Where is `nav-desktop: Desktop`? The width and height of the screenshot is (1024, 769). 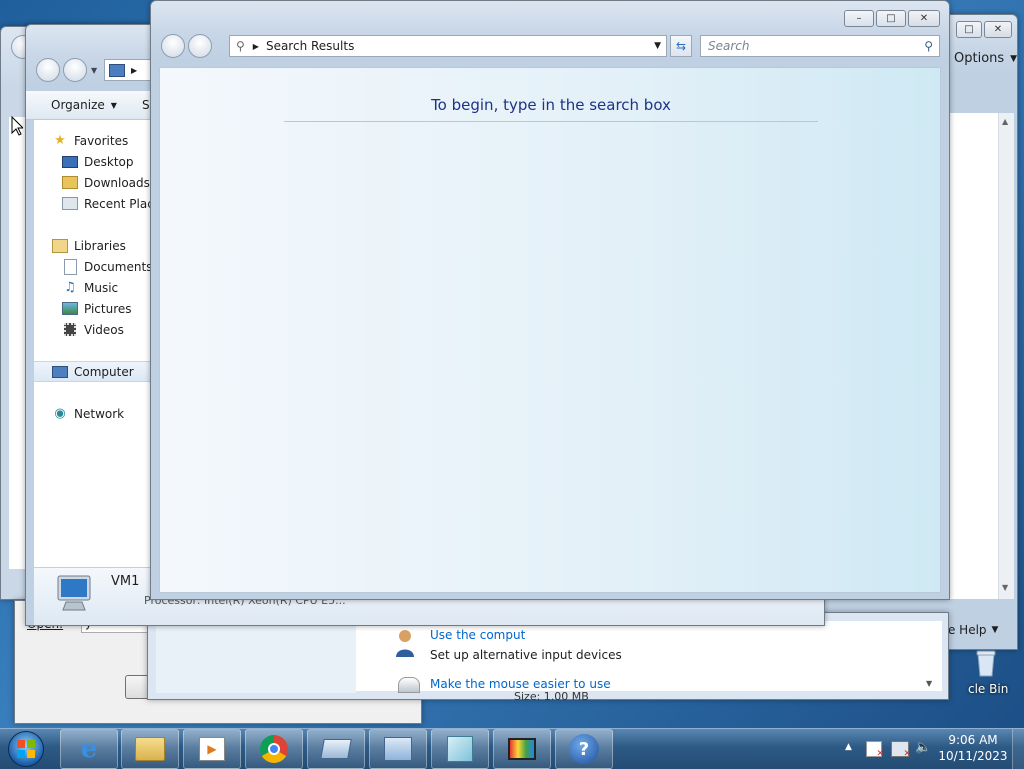
nav-desktop: Desktop is located at coordinates (98, 161).